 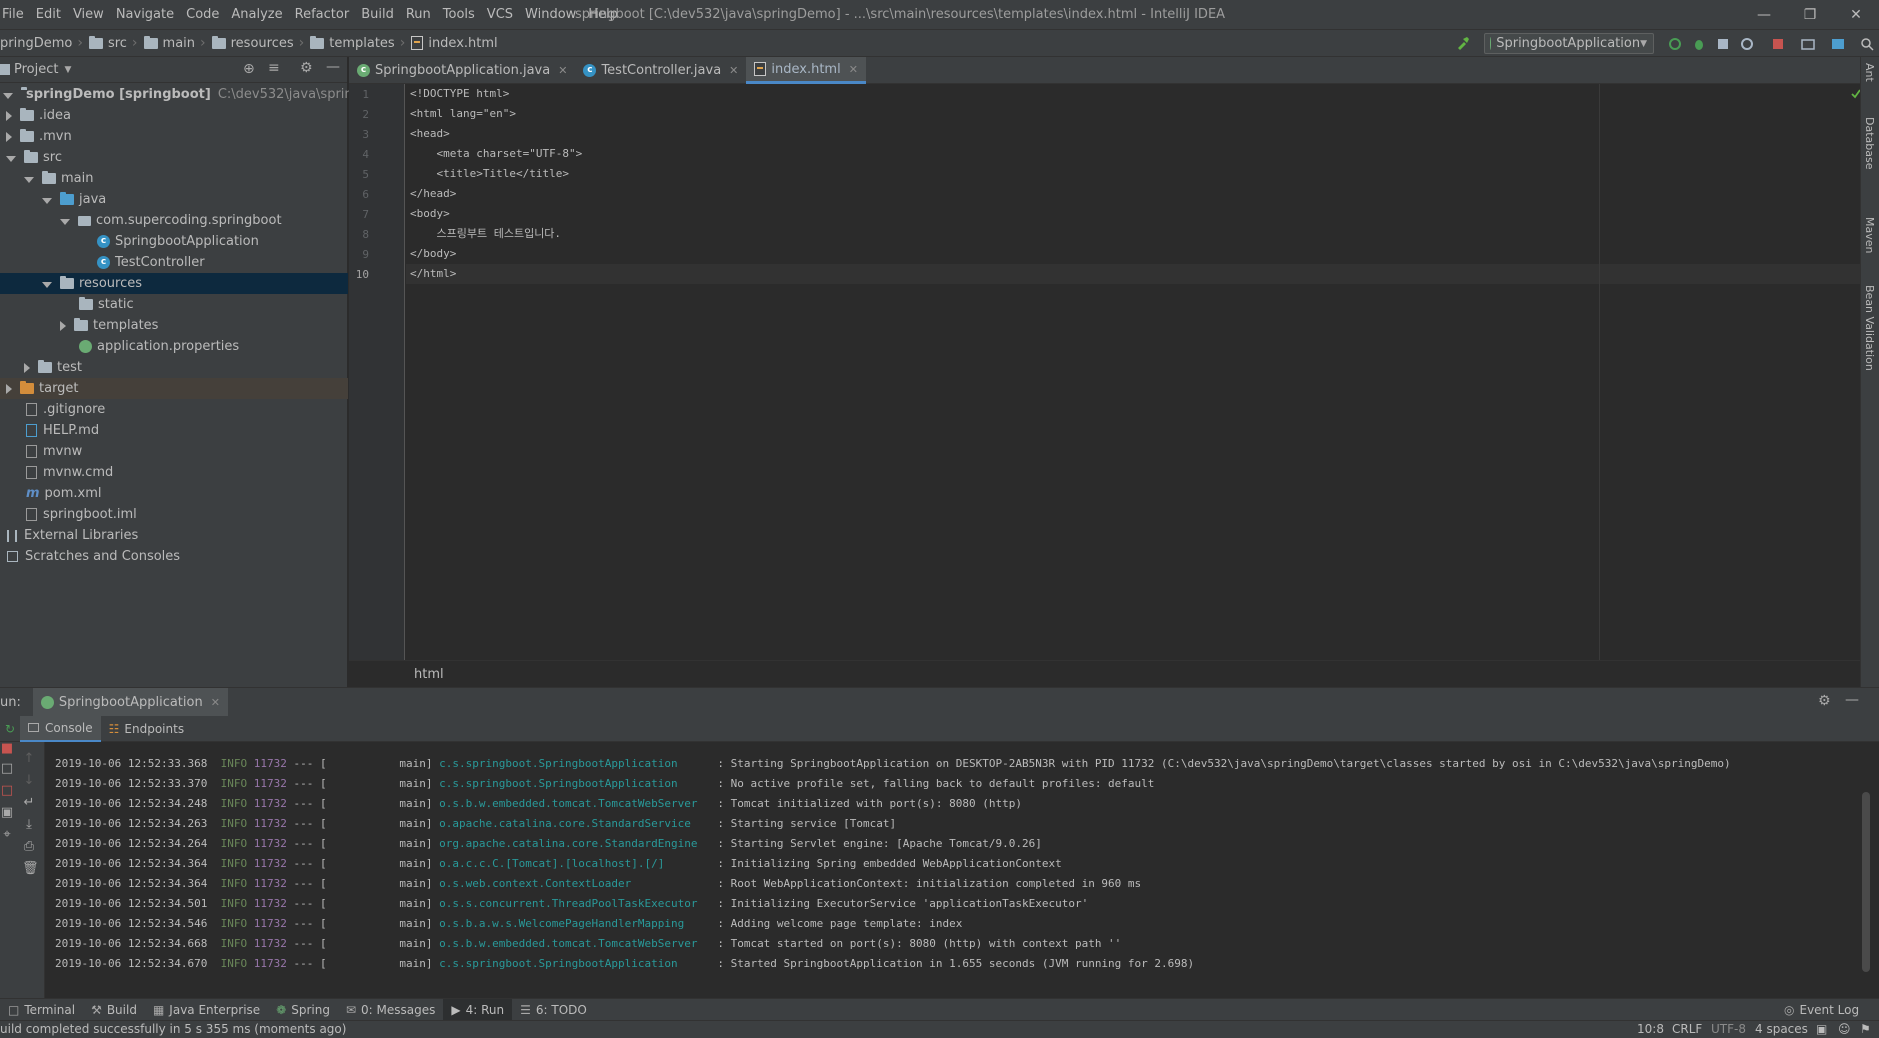 I want to click on breadcrumb-main: main ›, so click(x=177, y=43).